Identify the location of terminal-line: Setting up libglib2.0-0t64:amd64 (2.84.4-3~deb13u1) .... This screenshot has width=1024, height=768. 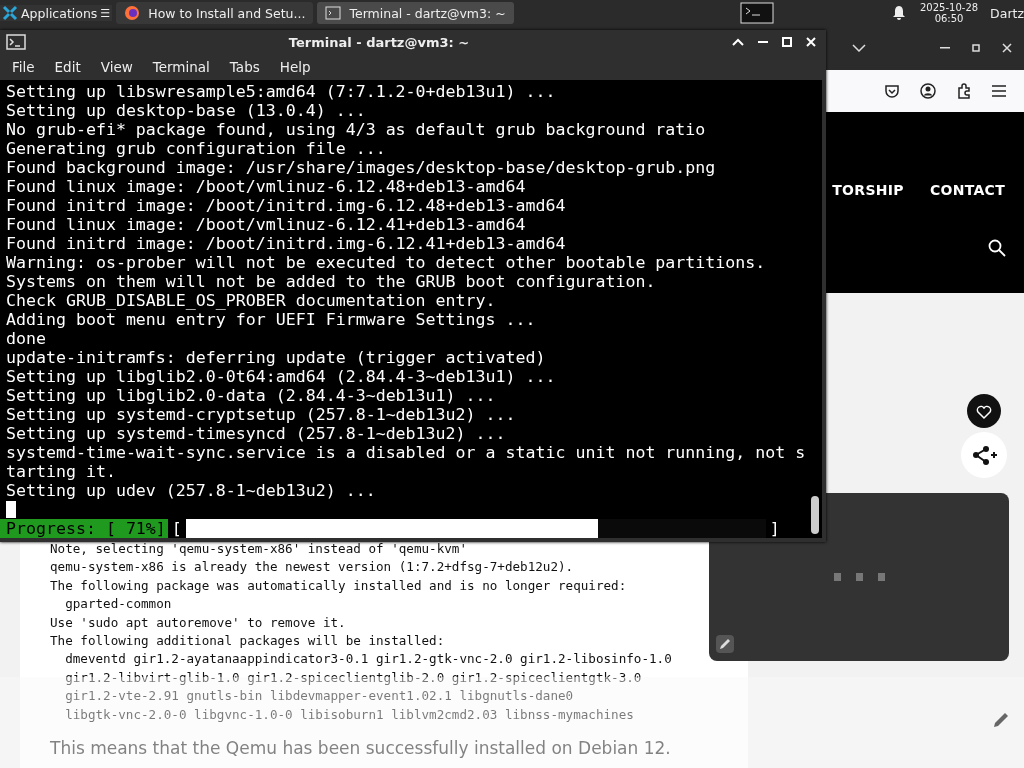
(281, 376).